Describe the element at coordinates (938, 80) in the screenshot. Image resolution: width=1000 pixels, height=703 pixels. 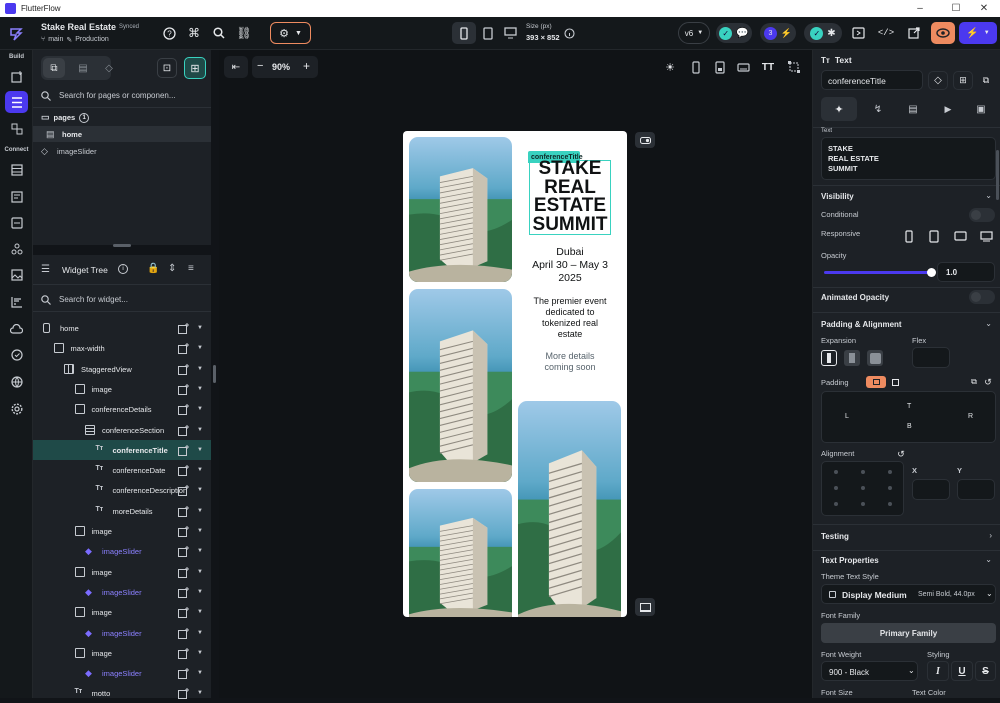
I see `diamond-icon: ◇` at that location.